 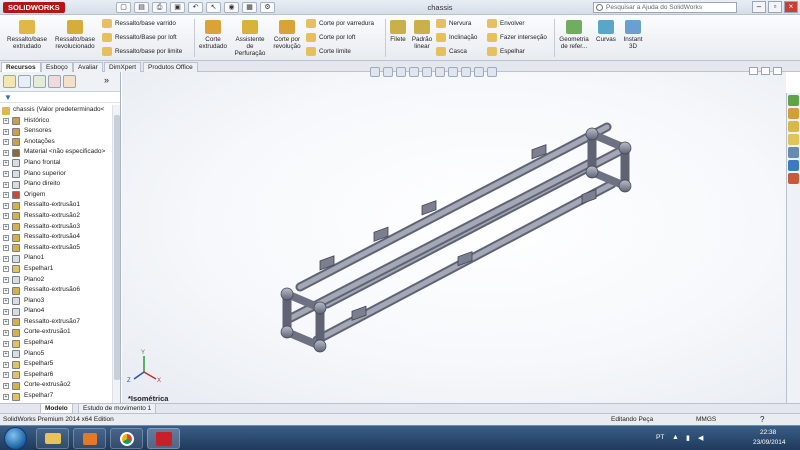 What do you see at coordinates (56, 301) in the screenshot?
I see `tree-item: + Plano3` at bounding box center [56, 301].